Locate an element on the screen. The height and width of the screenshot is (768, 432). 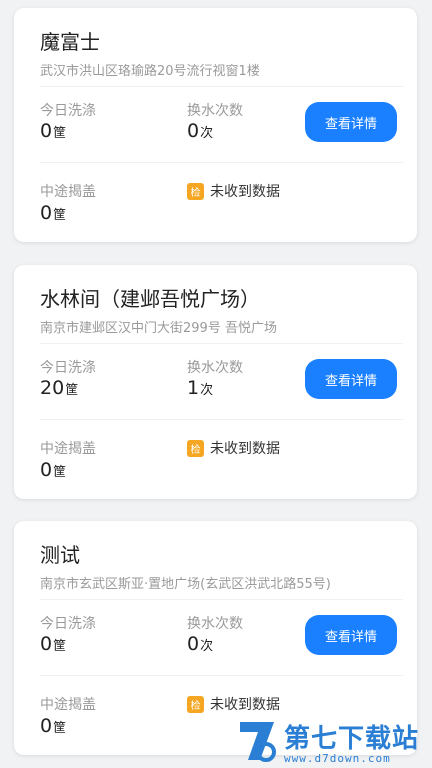
watermark-logo-icon is located at coordinates (258, 742).